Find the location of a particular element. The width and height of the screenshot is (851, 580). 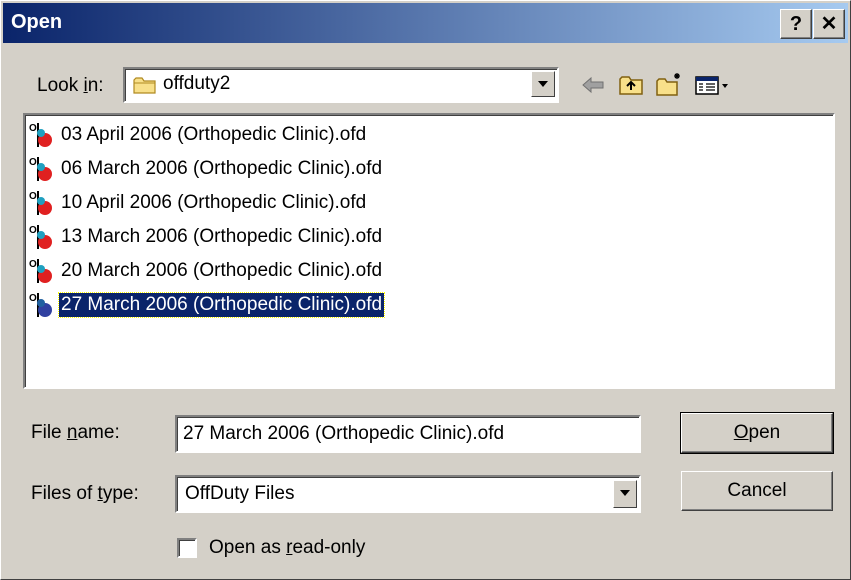

file-name-value: 27 March 2006 (Orthopedic Clinic).ofd is located at coordinates (344, 433).